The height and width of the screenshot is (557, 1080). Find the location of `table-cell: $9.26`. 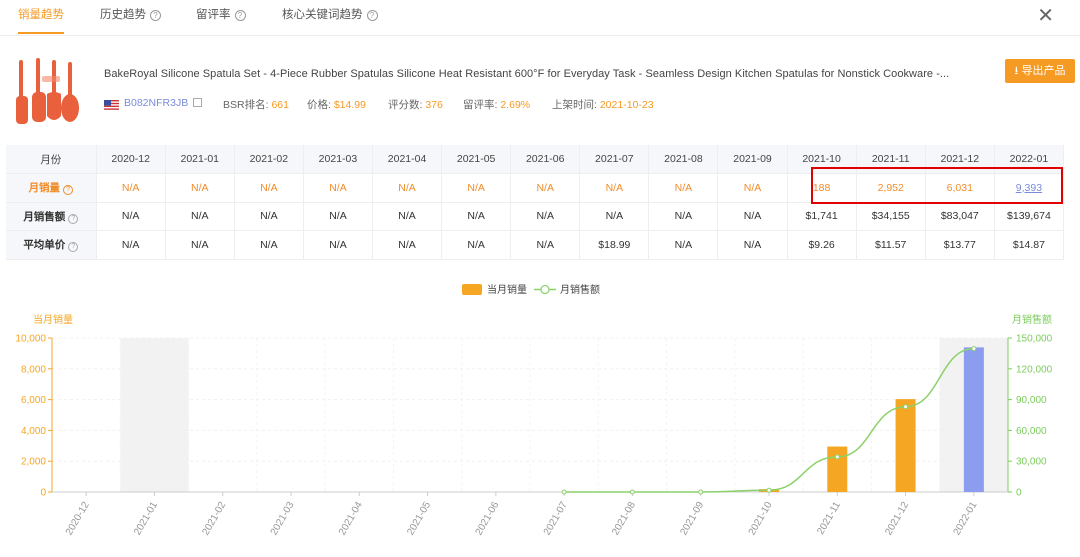

table-cell: $9.26 is located at coordinates (822, 245).